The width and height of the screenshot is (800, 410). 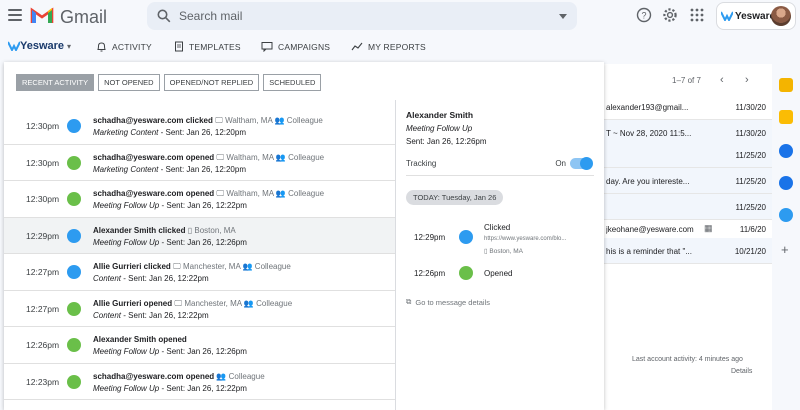 What do you see at coordinates (781, 16) in the screenshot?
I see `avatar` at bounding box center [781, 16].